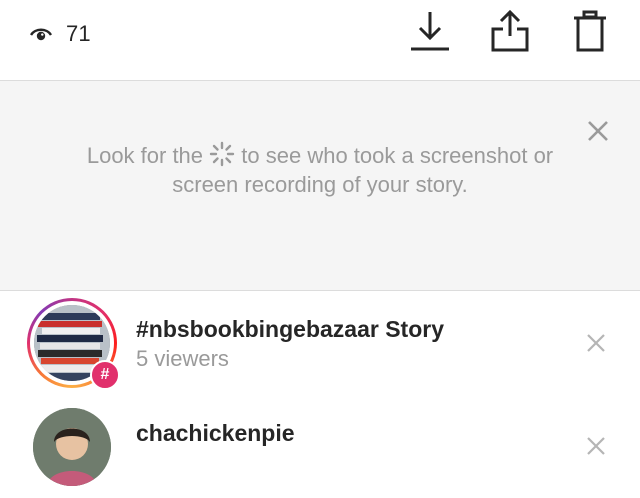 This screenshot has width=640, height=498. I want to click on eye-icon, so click(41, 34).